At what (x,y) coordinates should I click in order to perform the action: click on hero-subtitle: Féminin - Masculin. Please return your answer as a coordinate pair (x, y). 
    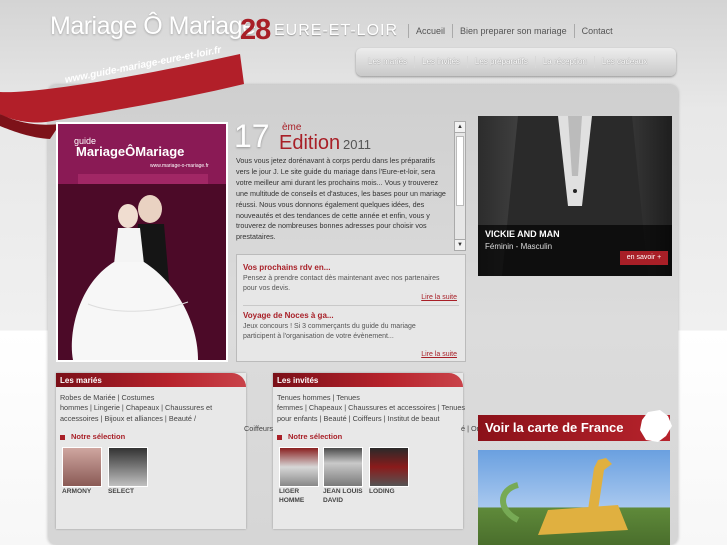
    Looking at the image, I should click on (519, 246).